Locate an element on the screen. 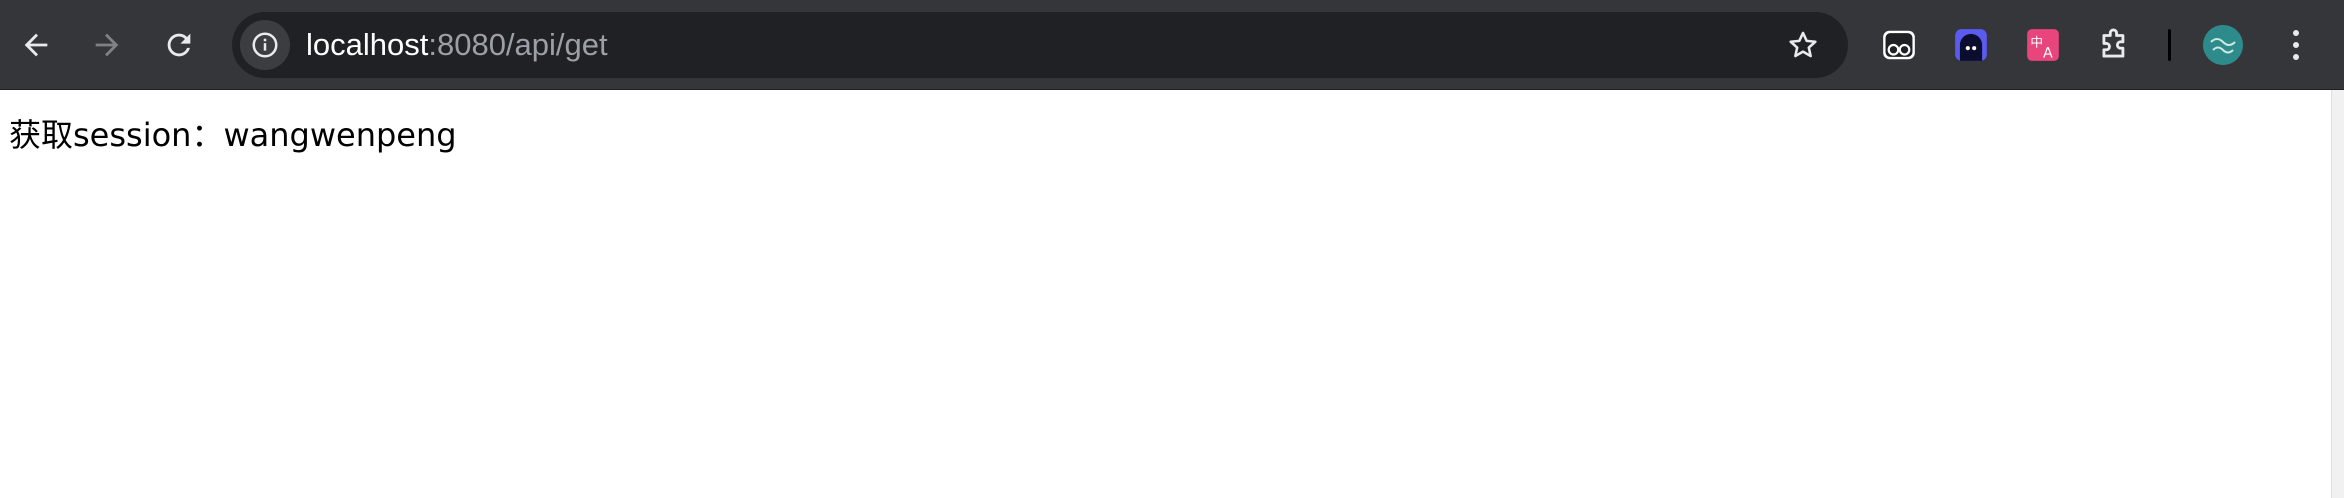  session-text: 获取session：wangwenpeng is located at coordinates (233, 135).